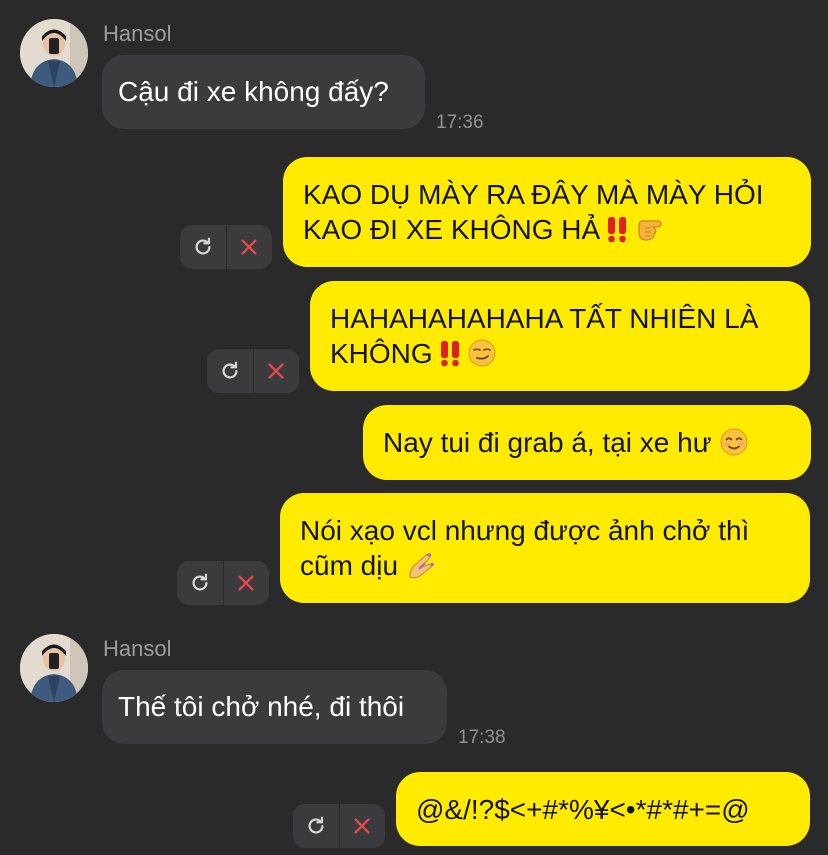  What do you see at coordinates (482, 353) in the screenshot?
I see `smirking-face-icon` at bounding box center [482, 353].